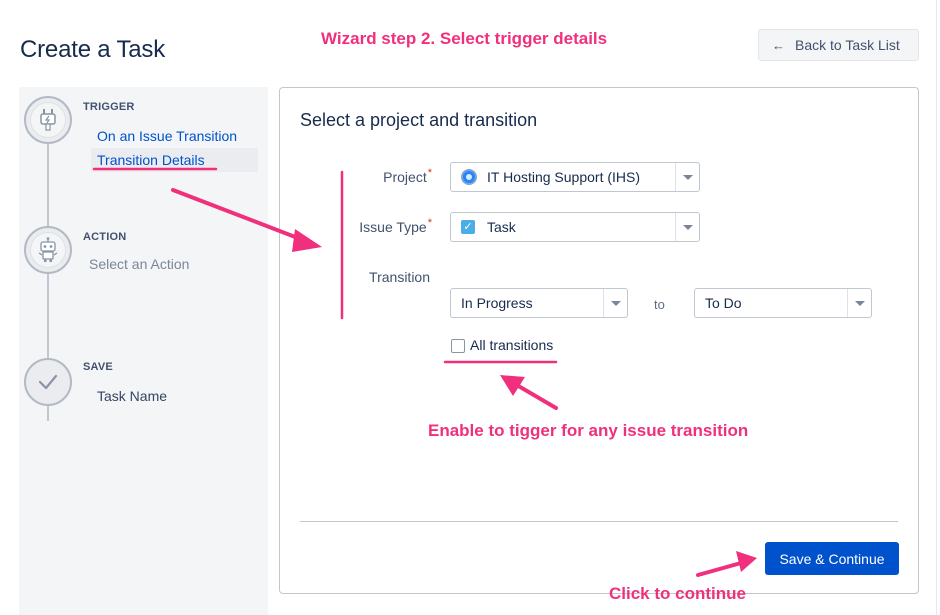 Image resolution: width=940 pixels, height=615 pixels. I want to click on form-title: Select a project and transition, so click(419, 120).